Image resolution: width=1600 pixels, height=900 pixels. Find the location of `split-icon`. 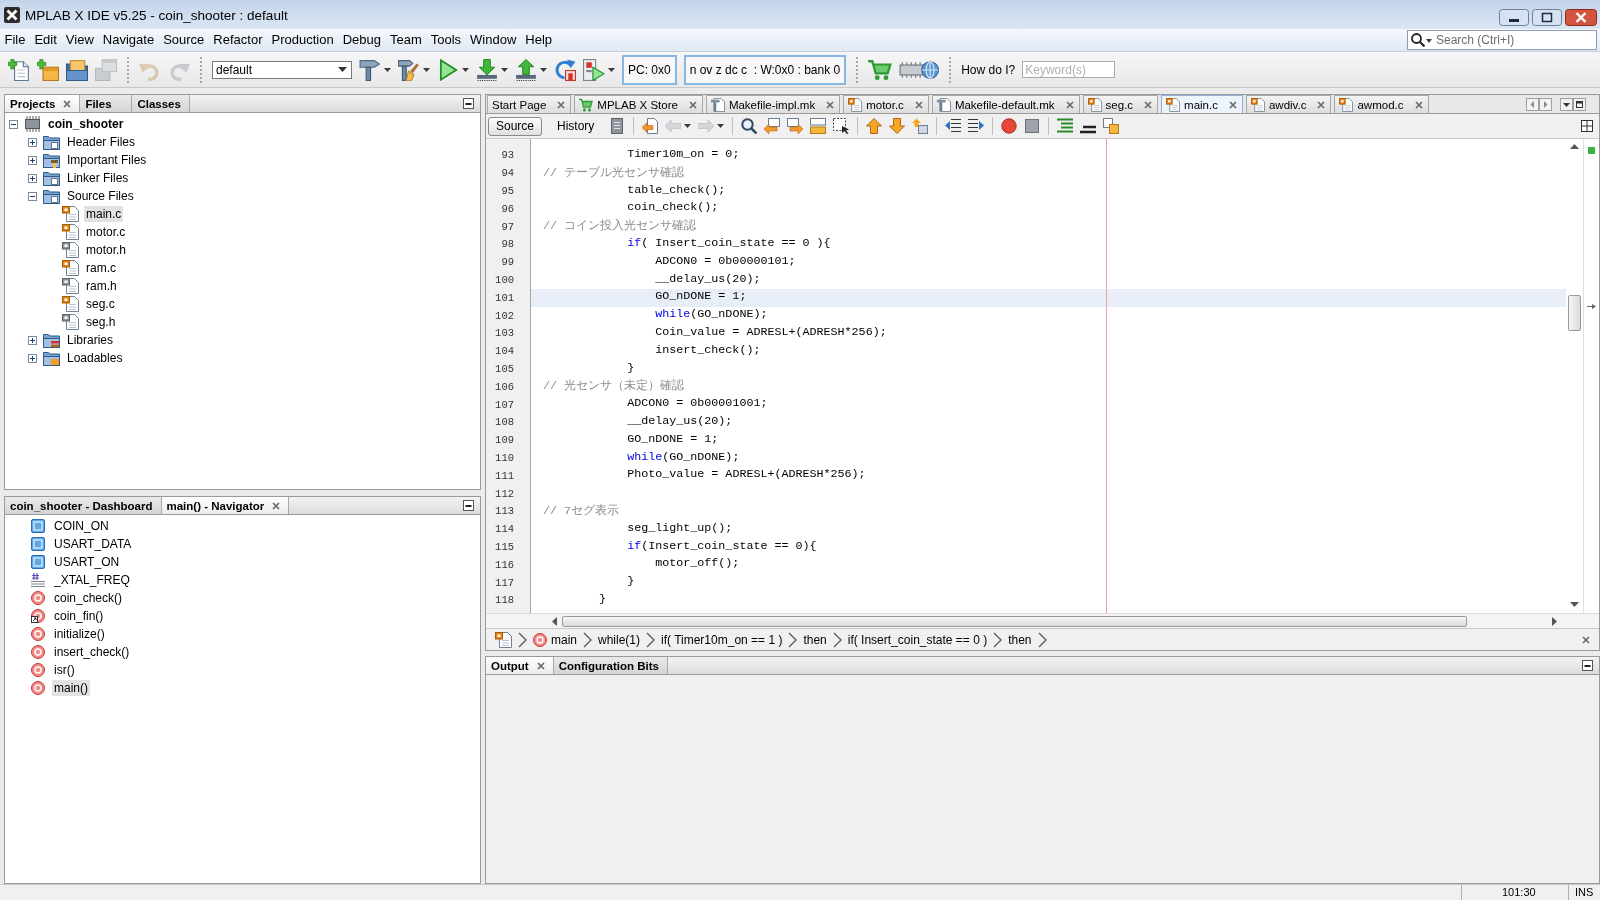

split-icon is located at coordinates (1587, 126).